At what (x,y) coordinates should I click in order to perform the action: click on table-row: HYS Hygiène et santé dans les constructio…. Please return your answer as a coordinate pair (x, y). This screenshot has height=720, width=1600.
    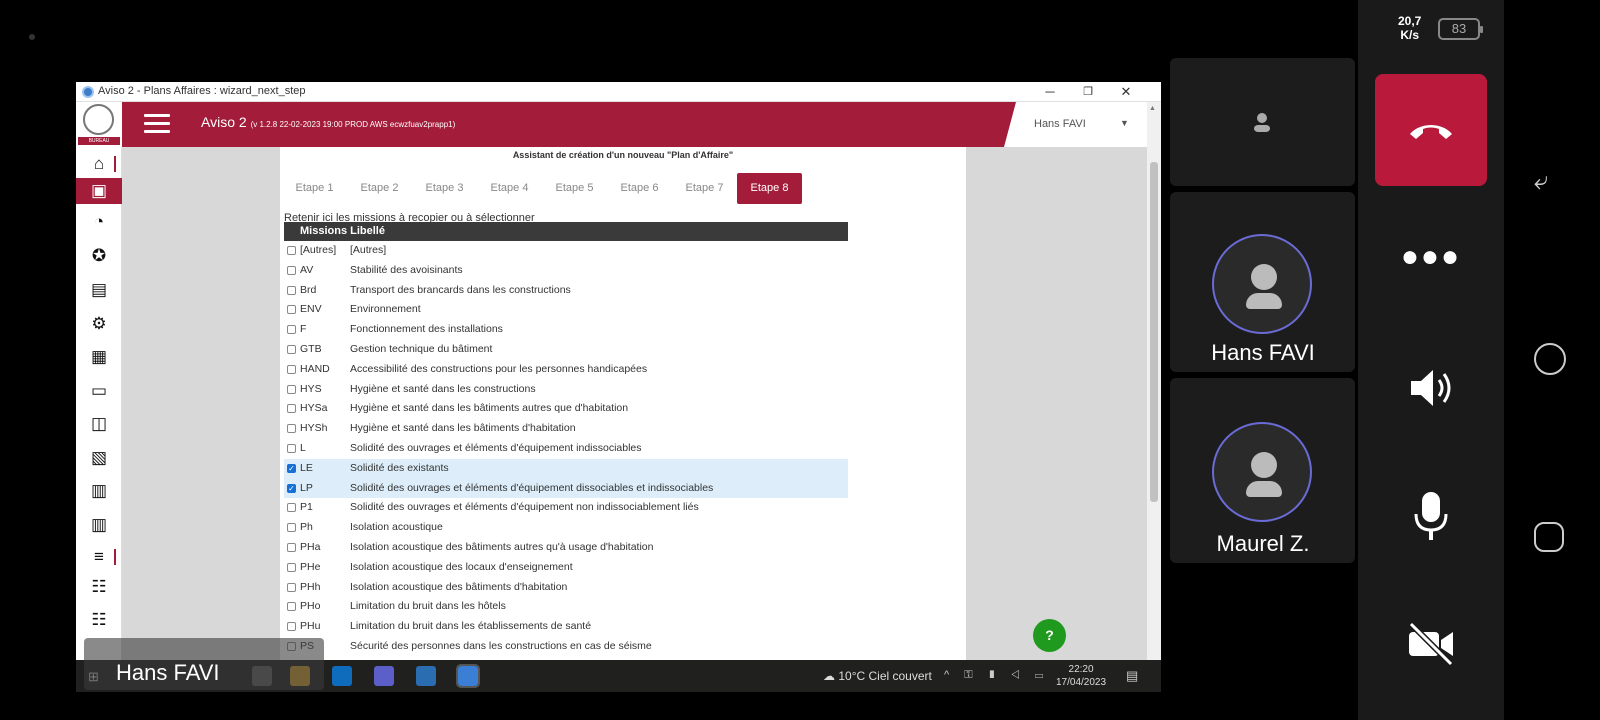
    Looking at the image, I should click on (566, 390).